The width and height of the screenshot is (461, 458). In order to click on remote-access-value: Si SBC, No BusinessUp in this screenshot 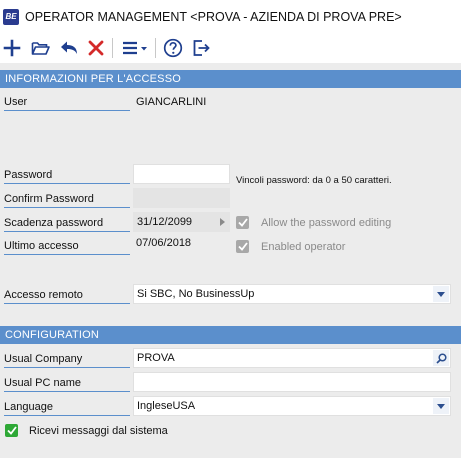, I will do `click(196, 294)`.